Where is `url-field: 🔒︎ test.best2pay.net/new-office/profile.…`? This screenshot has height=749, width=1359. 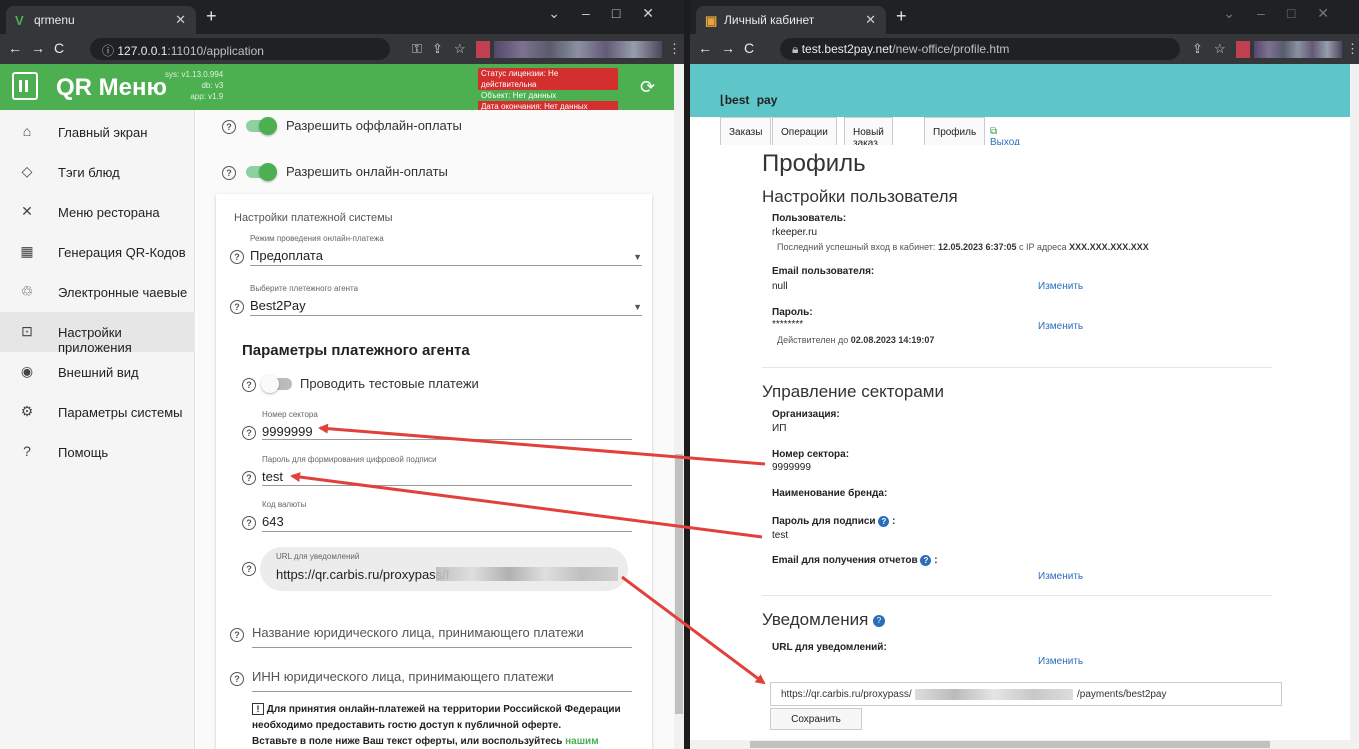 url-field: 🔒︎ test.best2pay.net/new-office/profile.… is located at coordinates (980, 49).